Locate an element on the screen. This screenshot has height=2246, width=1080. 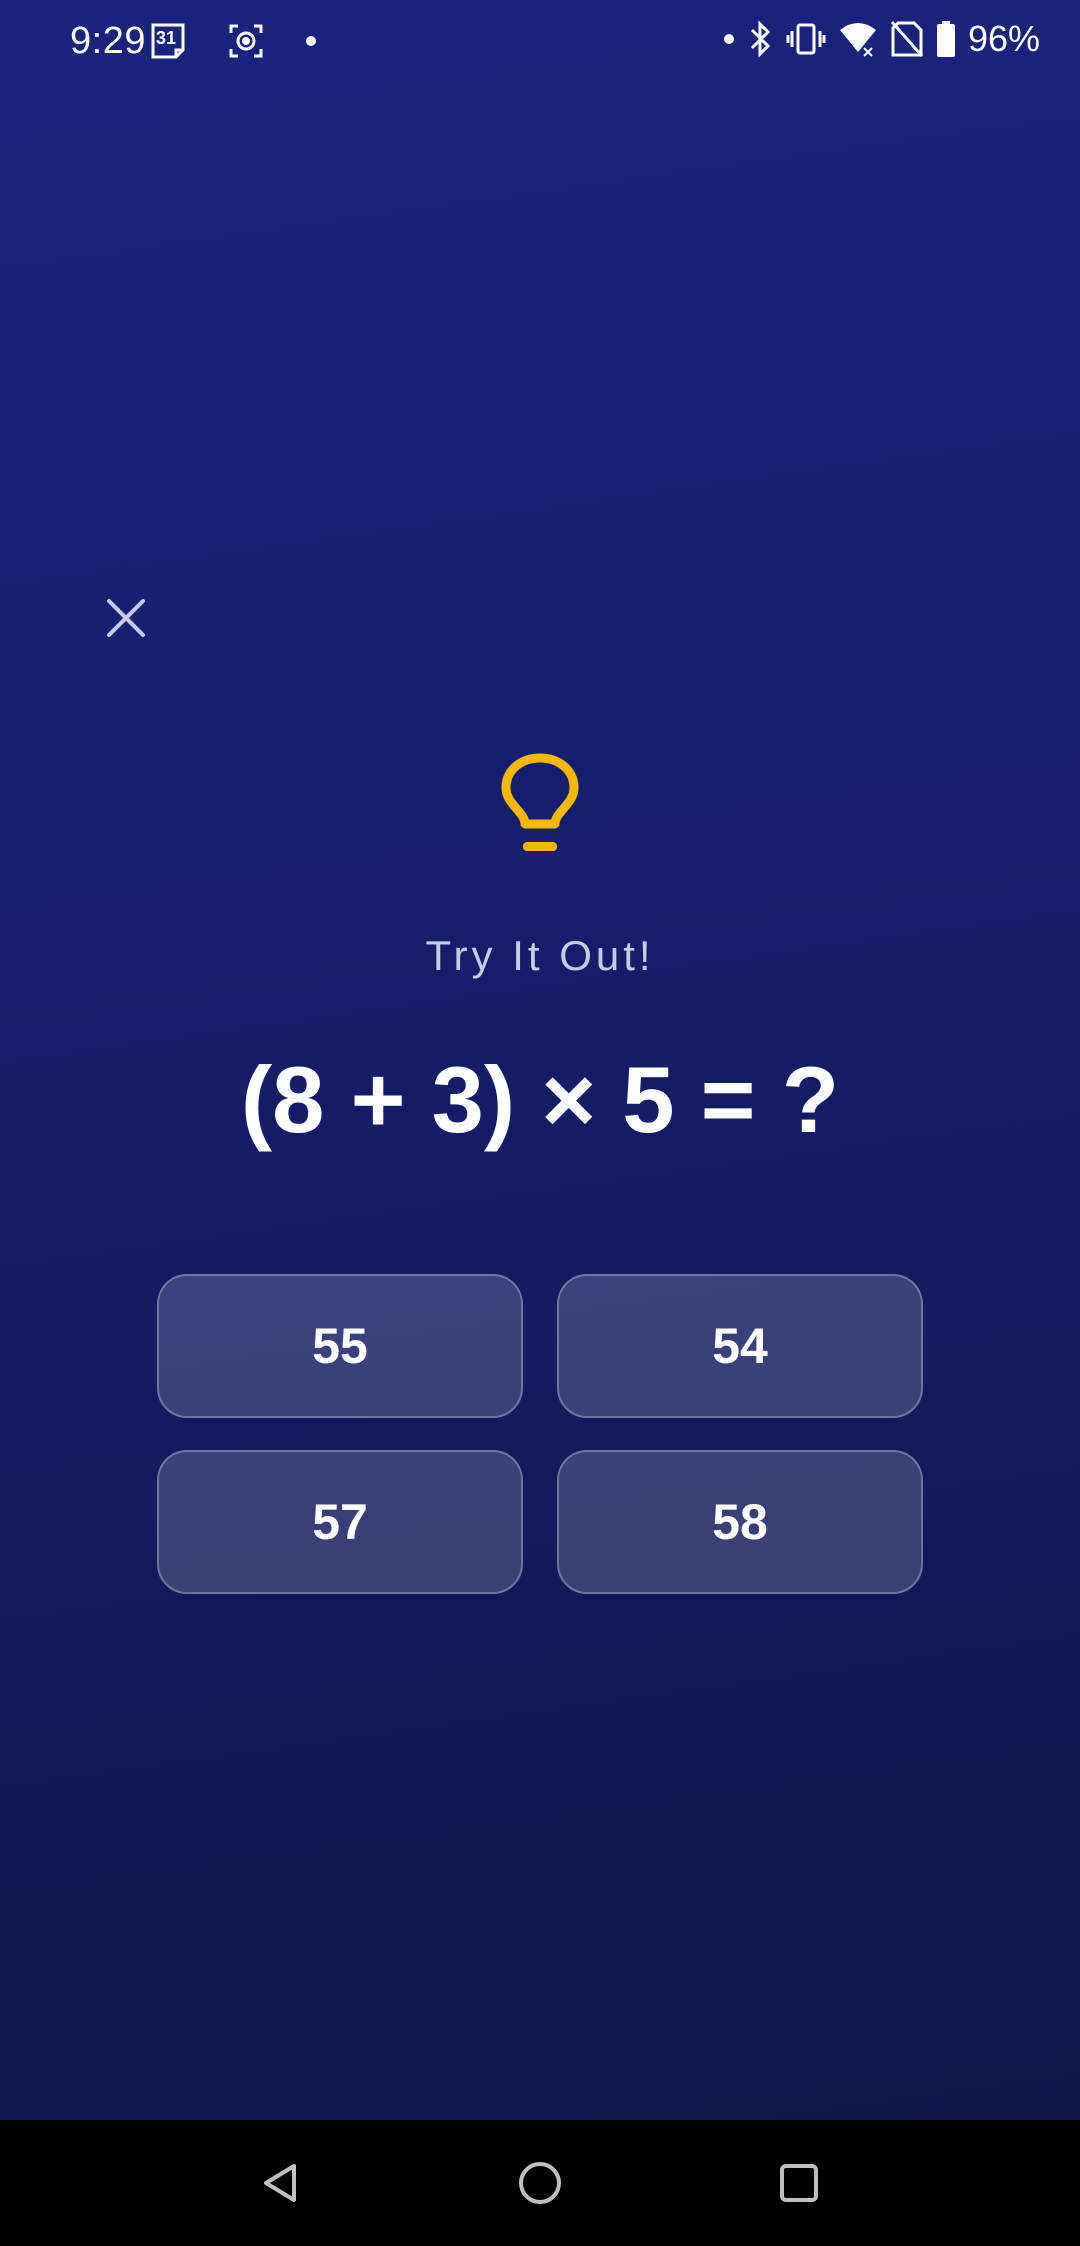
answer-button-2: 54 is located at coordinates (740, 1346).